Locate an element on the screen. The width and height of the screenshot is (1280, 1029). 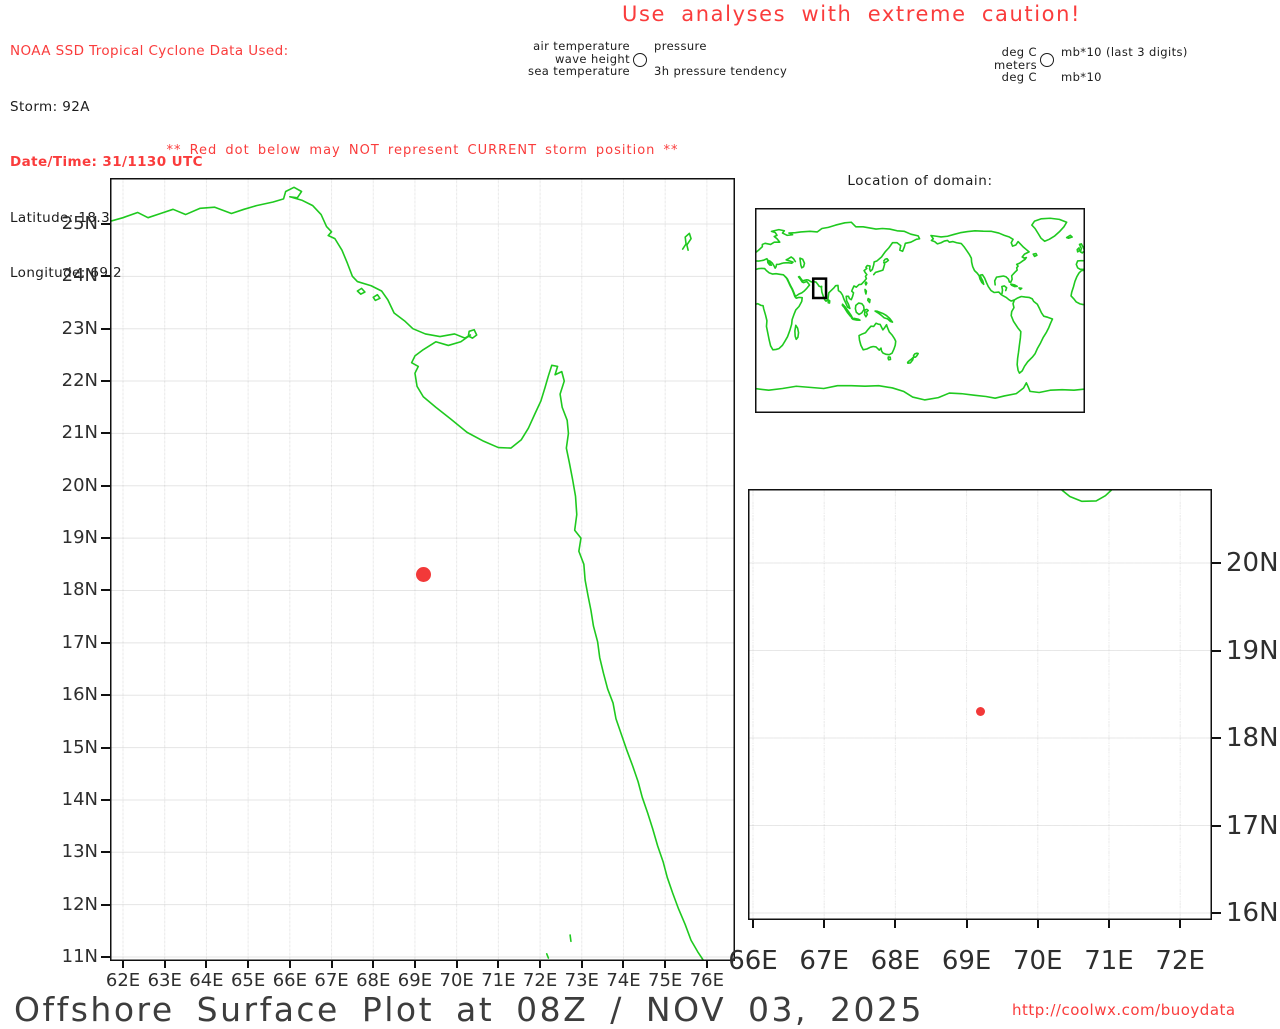
y-axis-tick-label: 21N is located at coordinates (79, 433).